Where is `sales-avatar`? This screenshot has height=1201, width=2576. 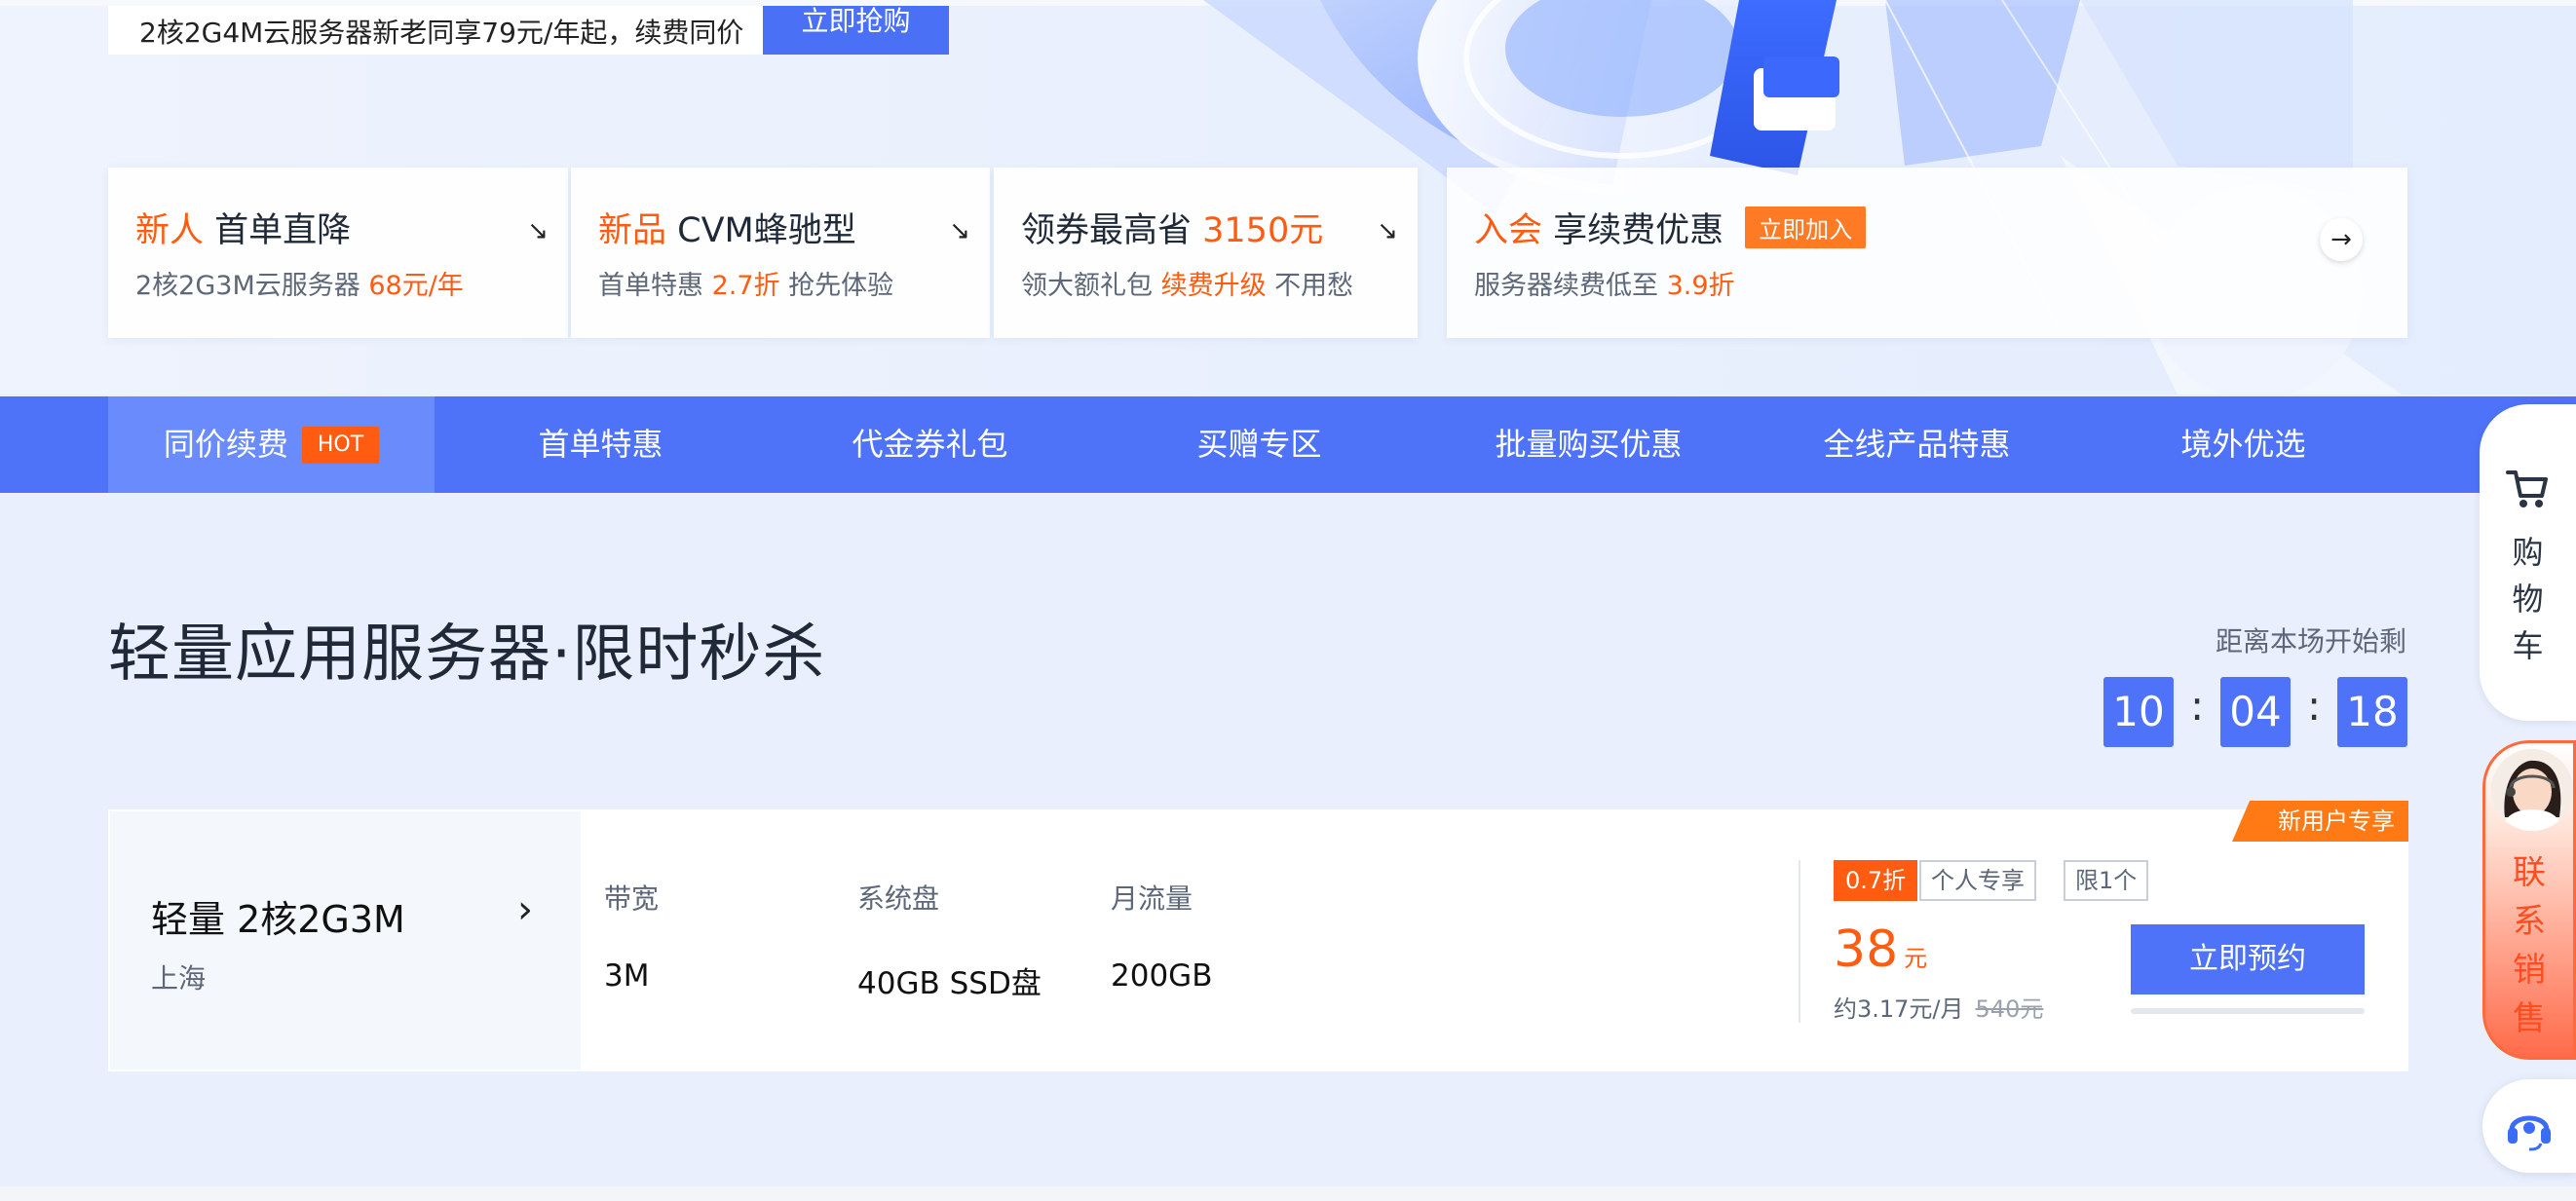 sales-avatar is located at coordinates (2532, 790).